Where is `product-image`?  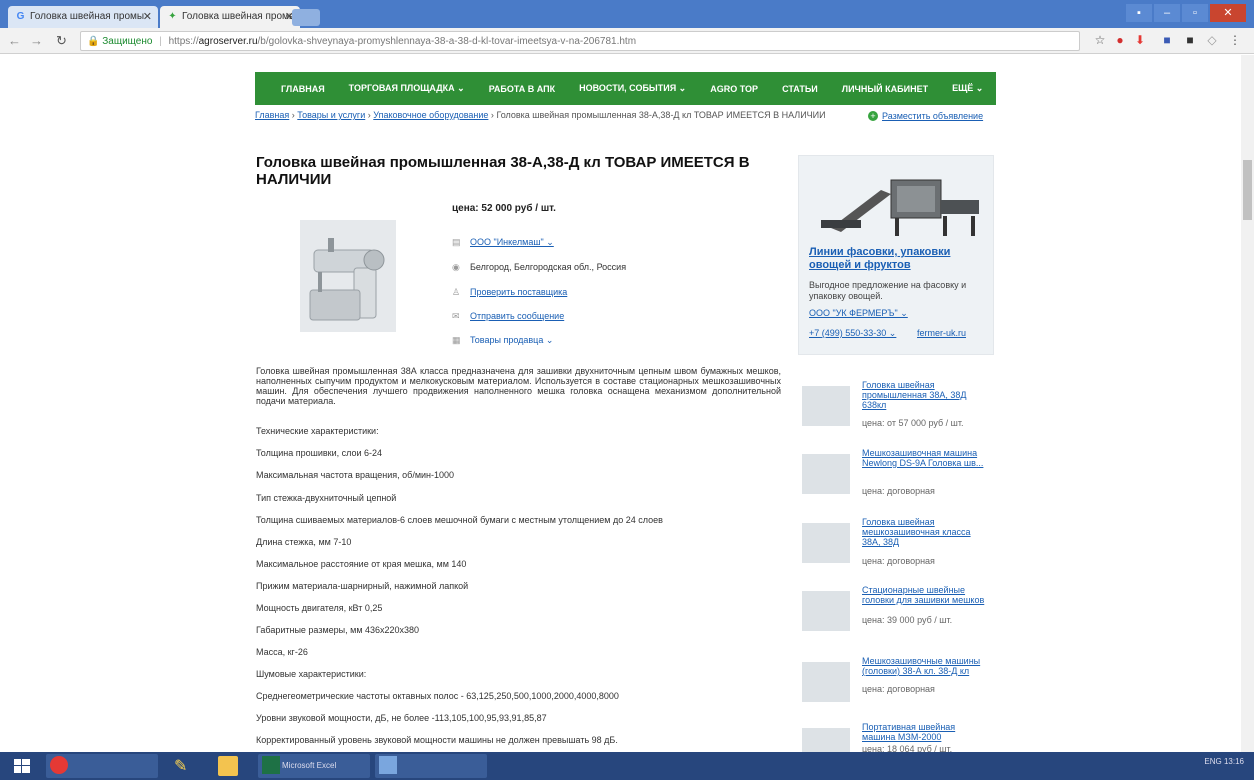 product-image is located at coordinates (348, 276).